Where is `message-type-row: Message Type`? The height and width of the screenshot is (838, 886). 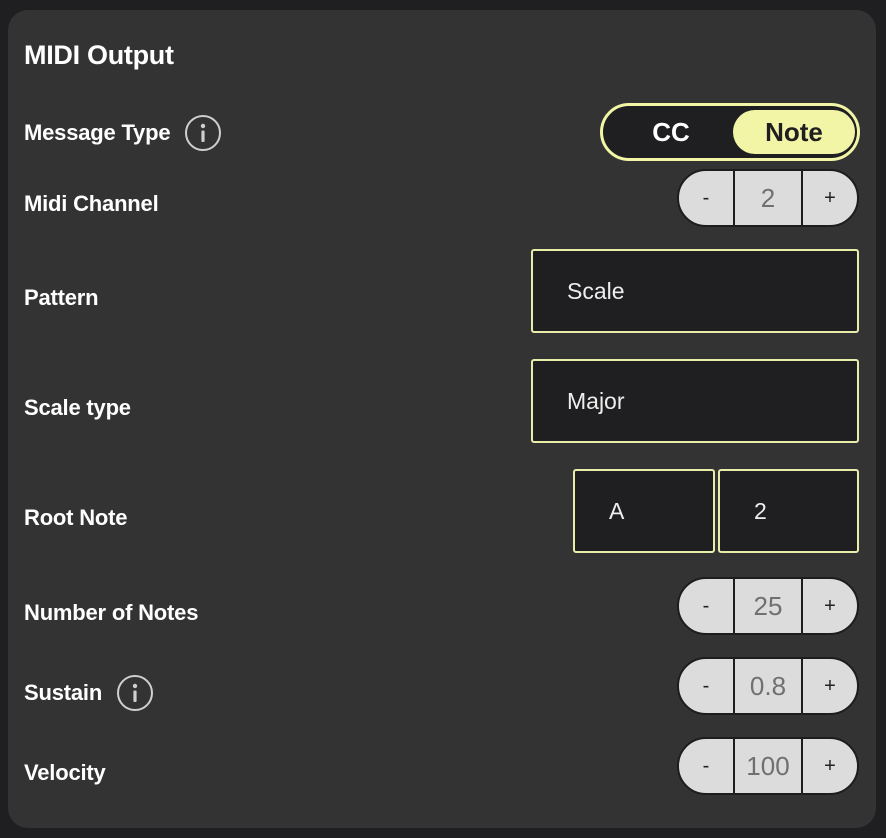 message-type-row: Message Type is located at coordinates (123, 133).